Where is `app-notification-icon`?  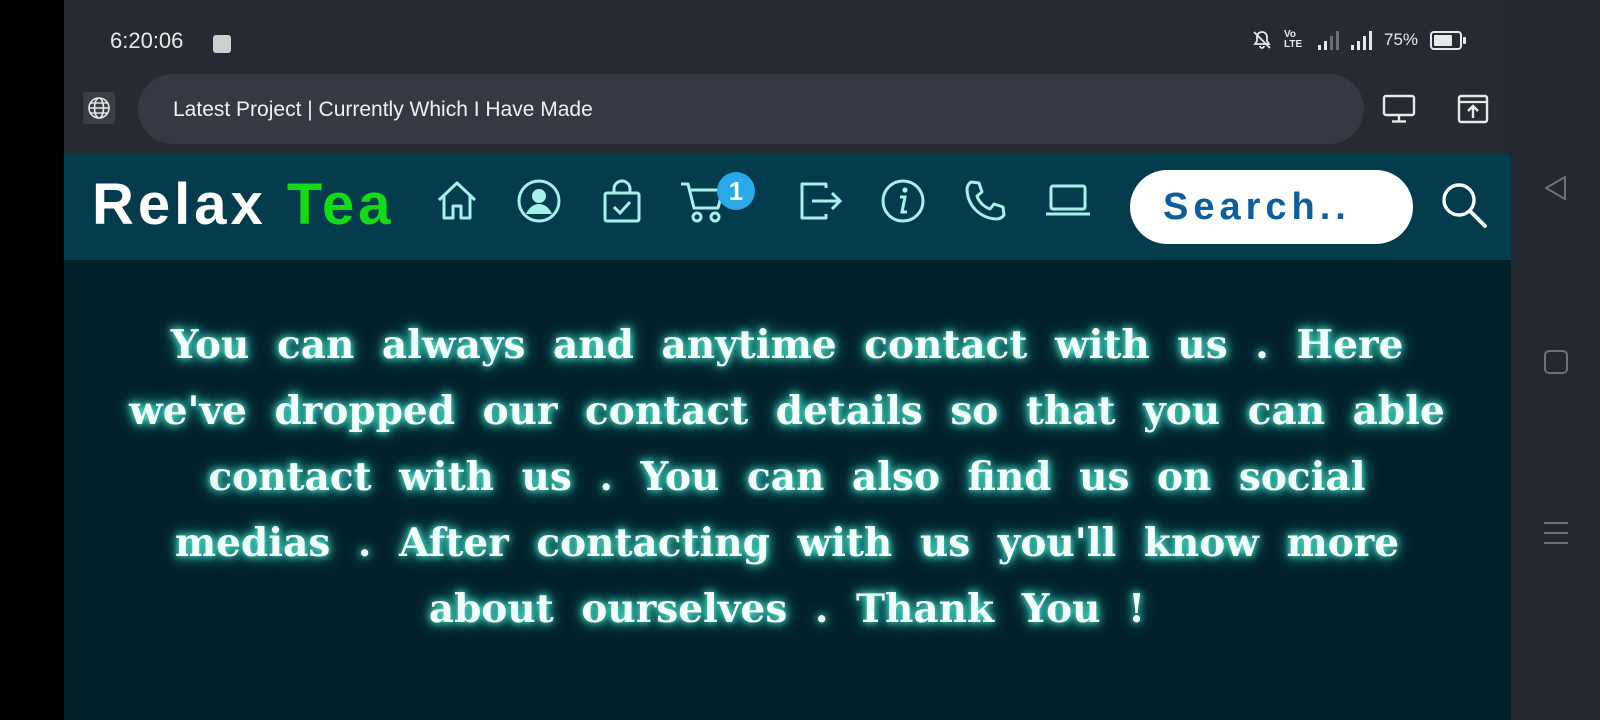 app-notification-icon is located at coordinates (222, 44).